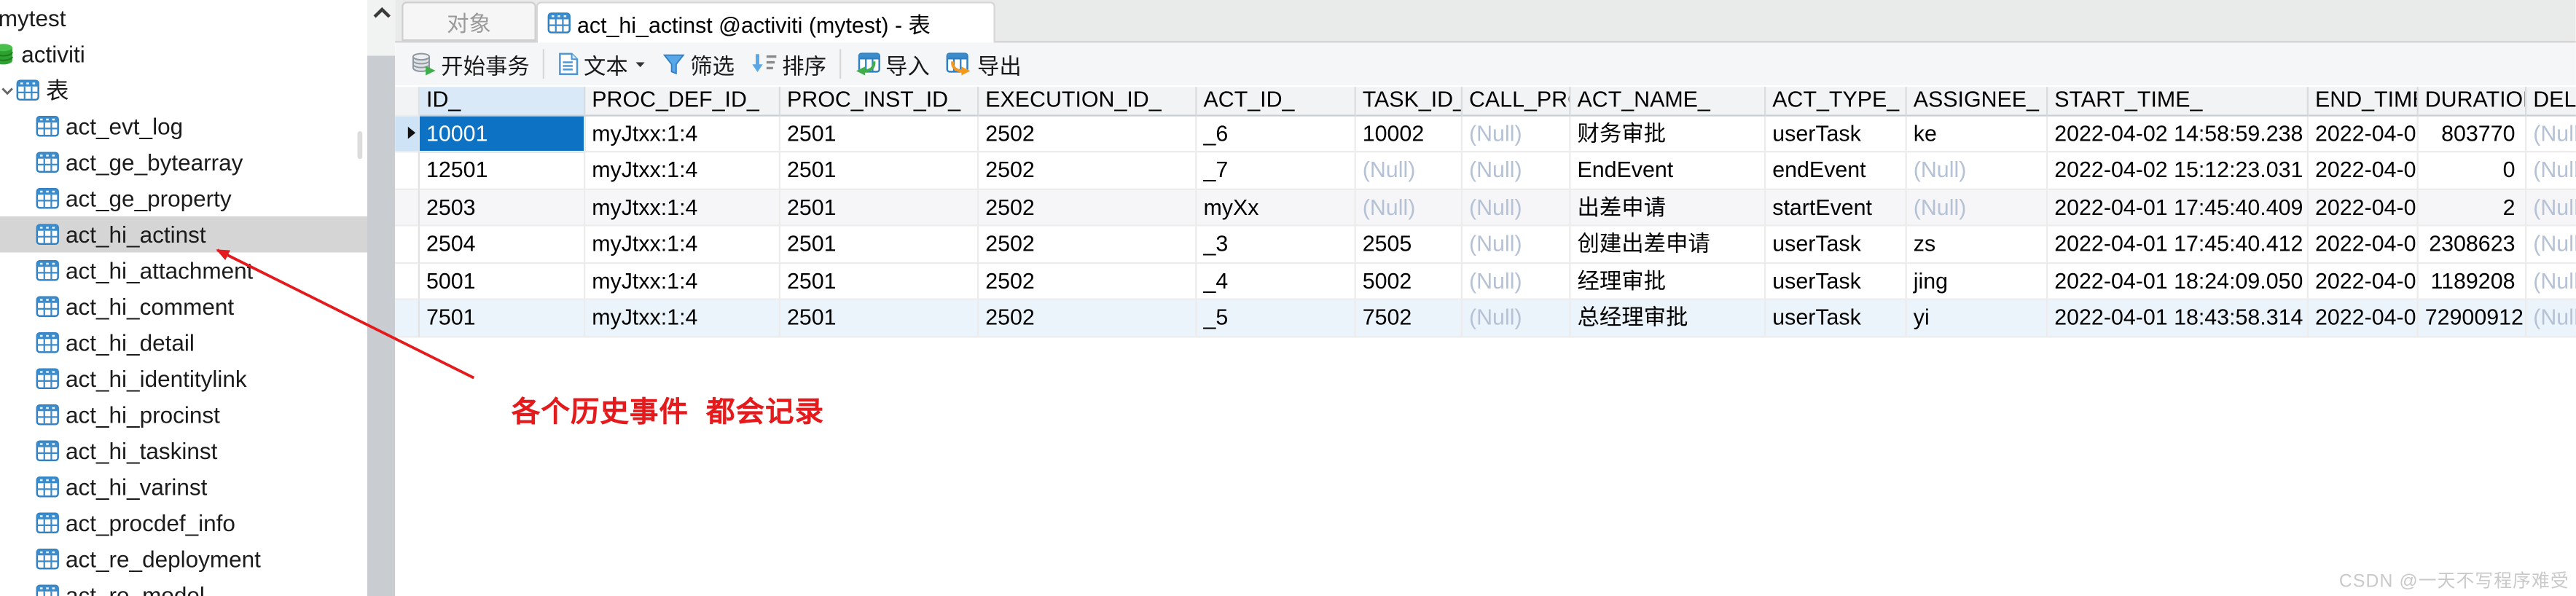 Image resolution: width=2576 pixels, height=596 pixels. Describe the element at coordinates (2472, 319) in the screenshot. I see `cell-DURATION: 72900912` at that location.